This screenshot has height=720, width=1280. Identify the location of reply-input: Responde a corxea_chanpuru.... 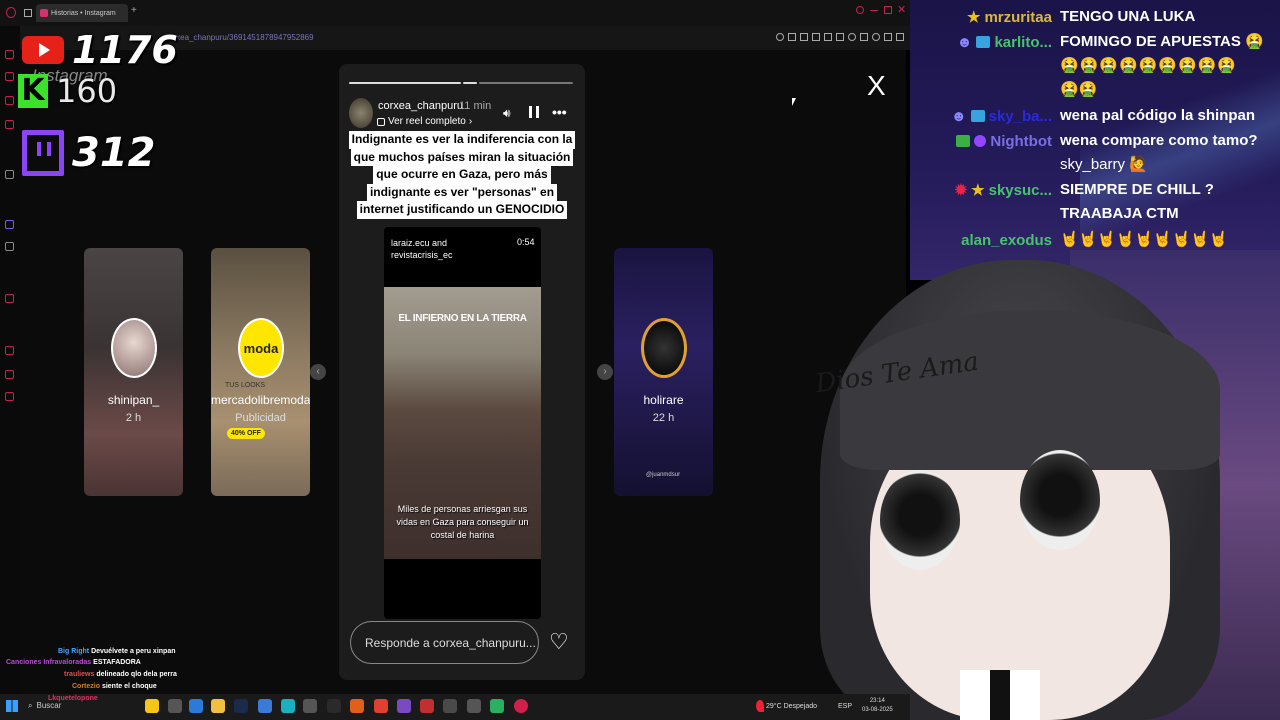
(444, 642).